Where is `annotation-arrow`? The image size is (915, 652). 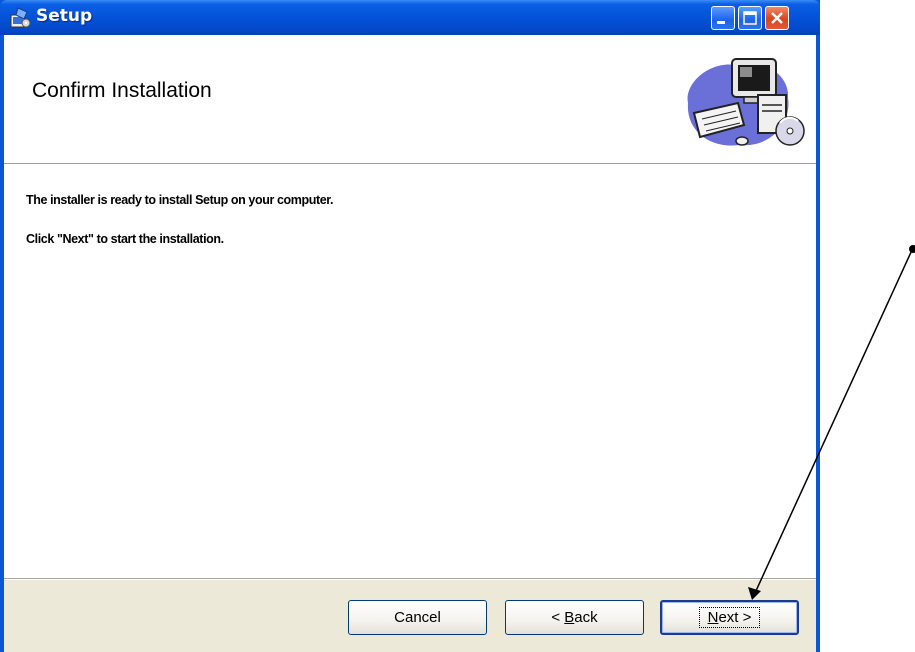
annotation-arrow is located at coordinates (833, 421).